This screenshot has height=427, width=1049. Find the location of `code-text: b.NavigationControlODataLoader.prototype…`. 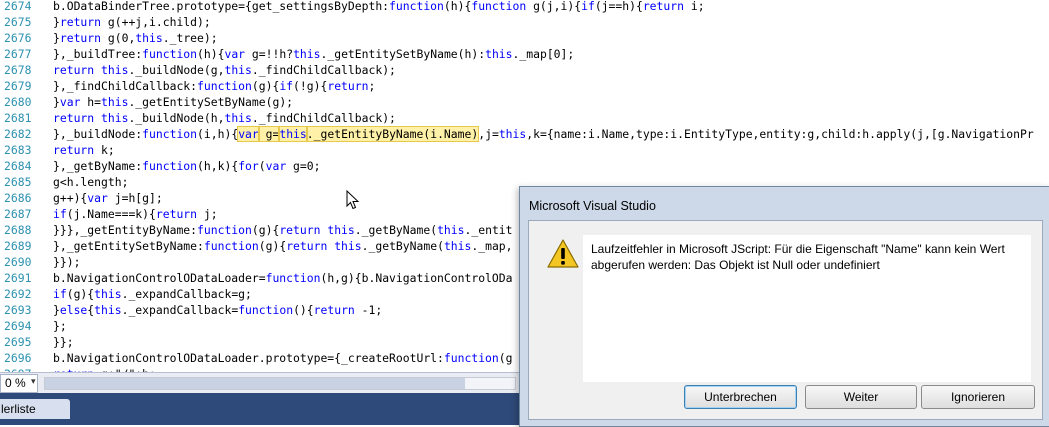

code-text: b.NavigationControlODataLoader.prototype… is located at coordinates (283, 358).